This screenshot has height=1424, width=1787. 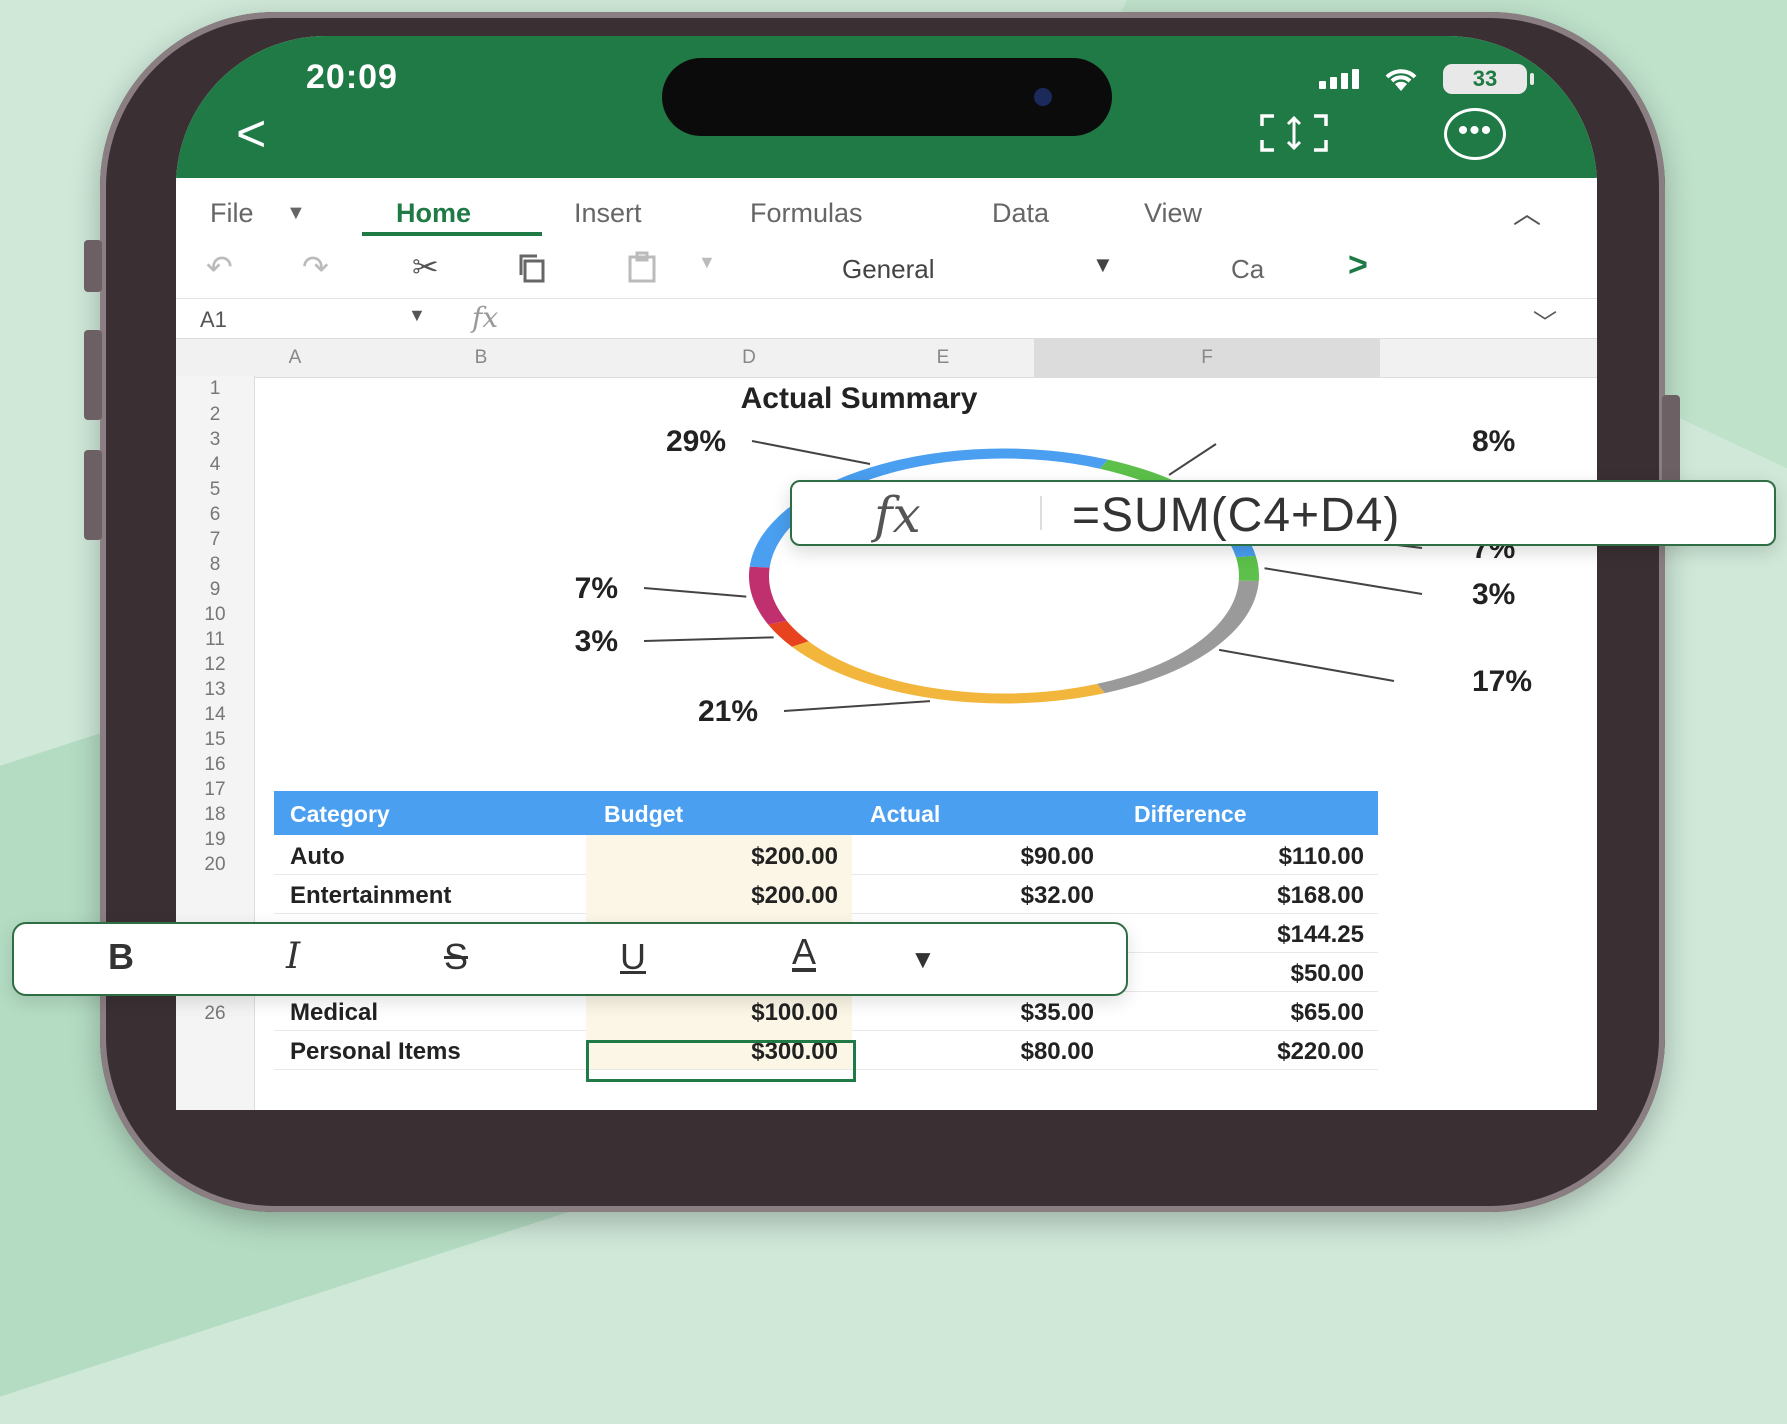 What do you see at coordinates (532, 268) in the screenshot?
I see `copy-icon` at bounding box center [532, 268].